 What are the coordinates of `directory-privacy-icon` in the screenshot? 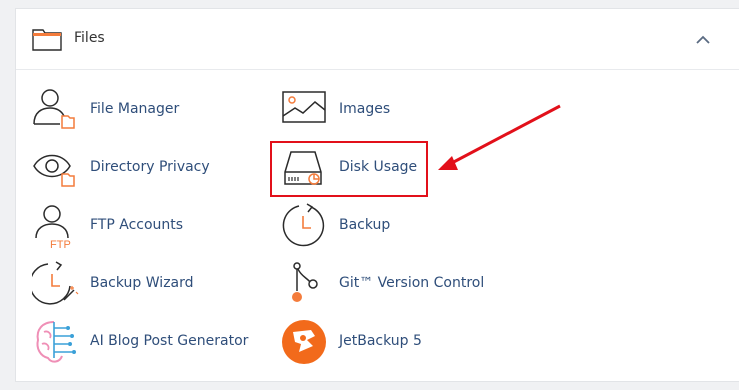 It's located at (54, 170).